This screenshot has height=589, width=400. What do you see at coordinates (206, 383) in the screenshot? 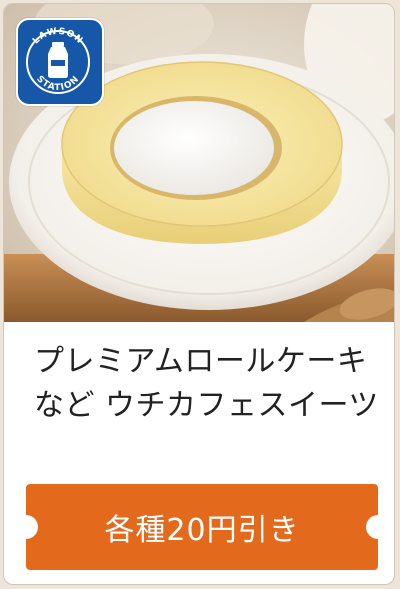
I see `product-title: プレミアムロールケーキなど ウチカフェスイーツ` at bounding box center [206, 383].